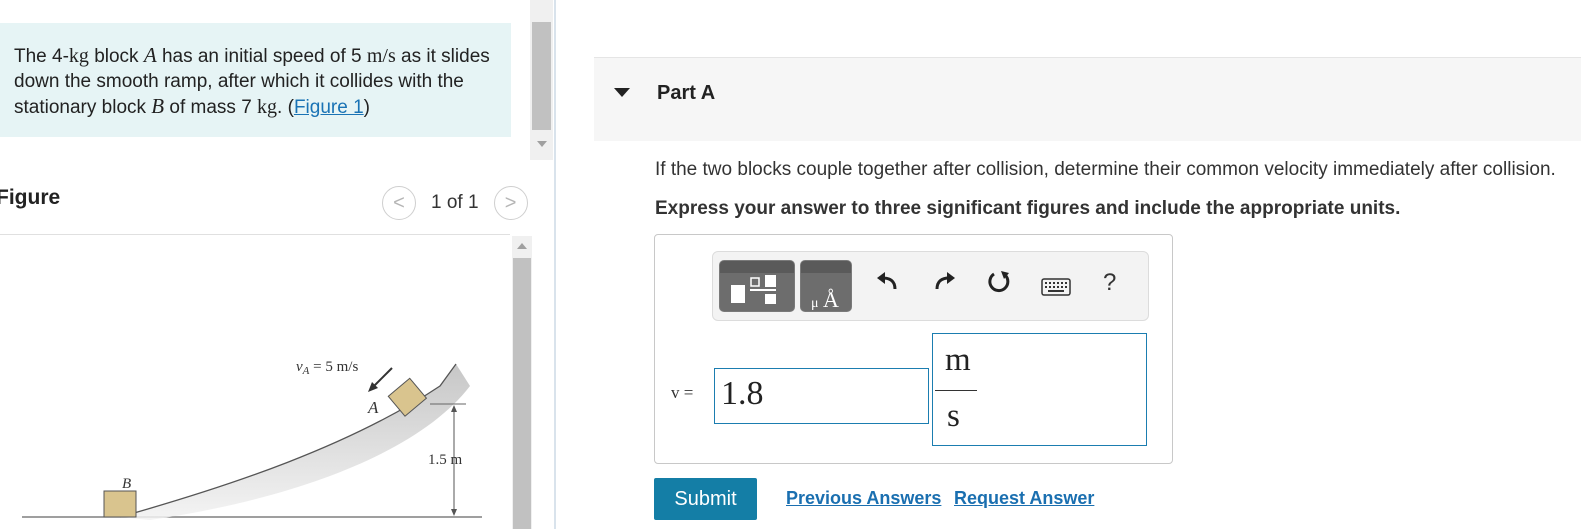 This screenshot has width=1581, height=529. What do you see at coordinates (555, 264) in the screenshot?
I see `pane-divider` at bounding box center [555, 264].